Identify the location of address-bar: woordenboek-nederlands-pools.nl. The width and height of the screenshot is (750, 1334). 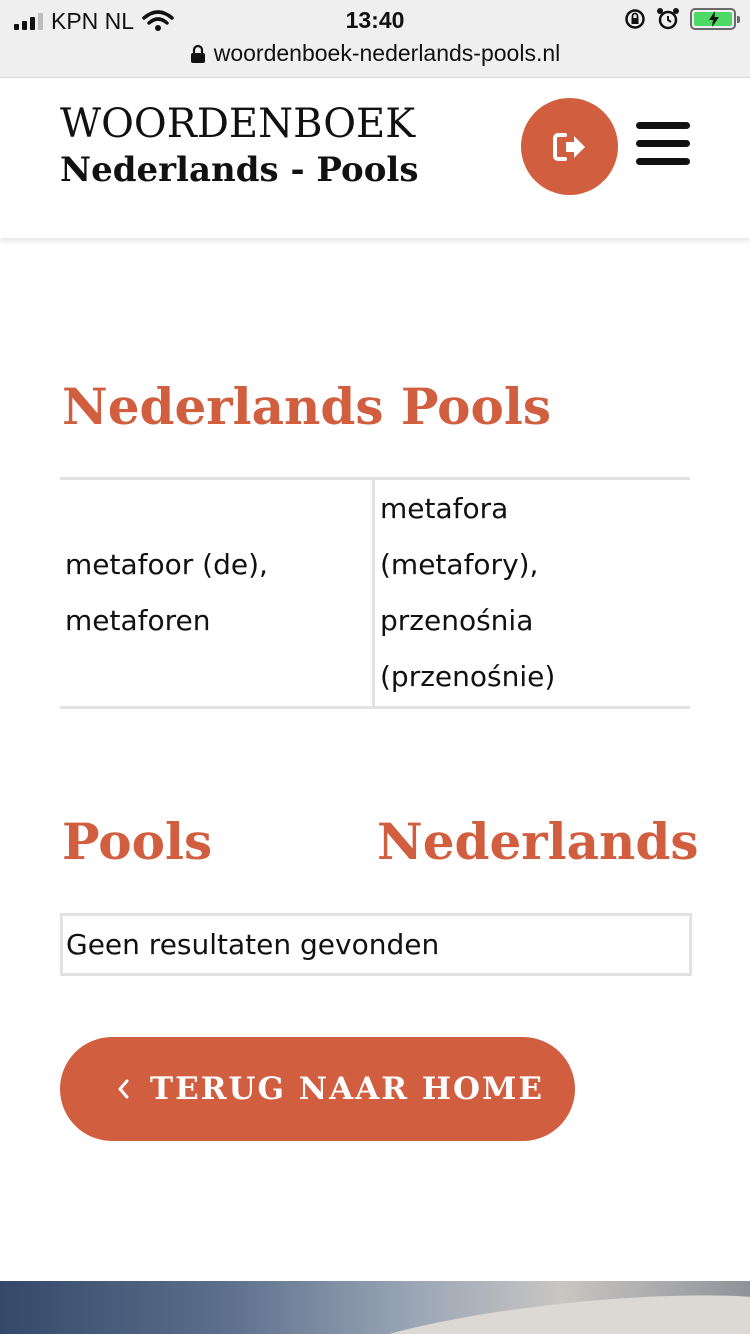
(375, 53).